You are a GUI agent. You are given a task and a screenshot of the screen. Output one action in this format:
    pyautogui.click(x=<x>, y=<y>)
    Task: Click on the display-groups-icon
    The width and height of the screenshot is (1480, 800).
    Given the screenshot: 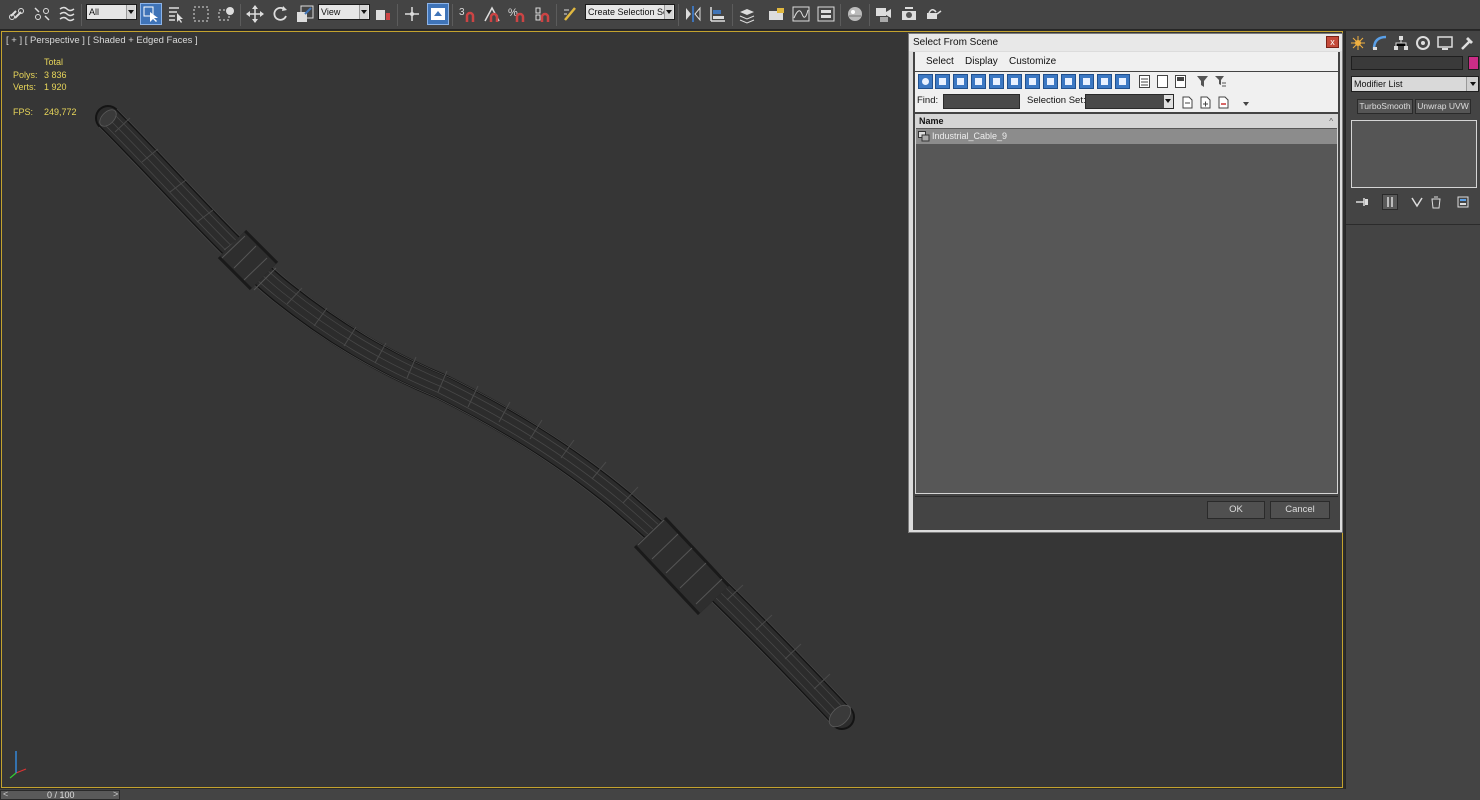 What is the action you would take?
    pyautogui.click(x=1032, y=81)
    